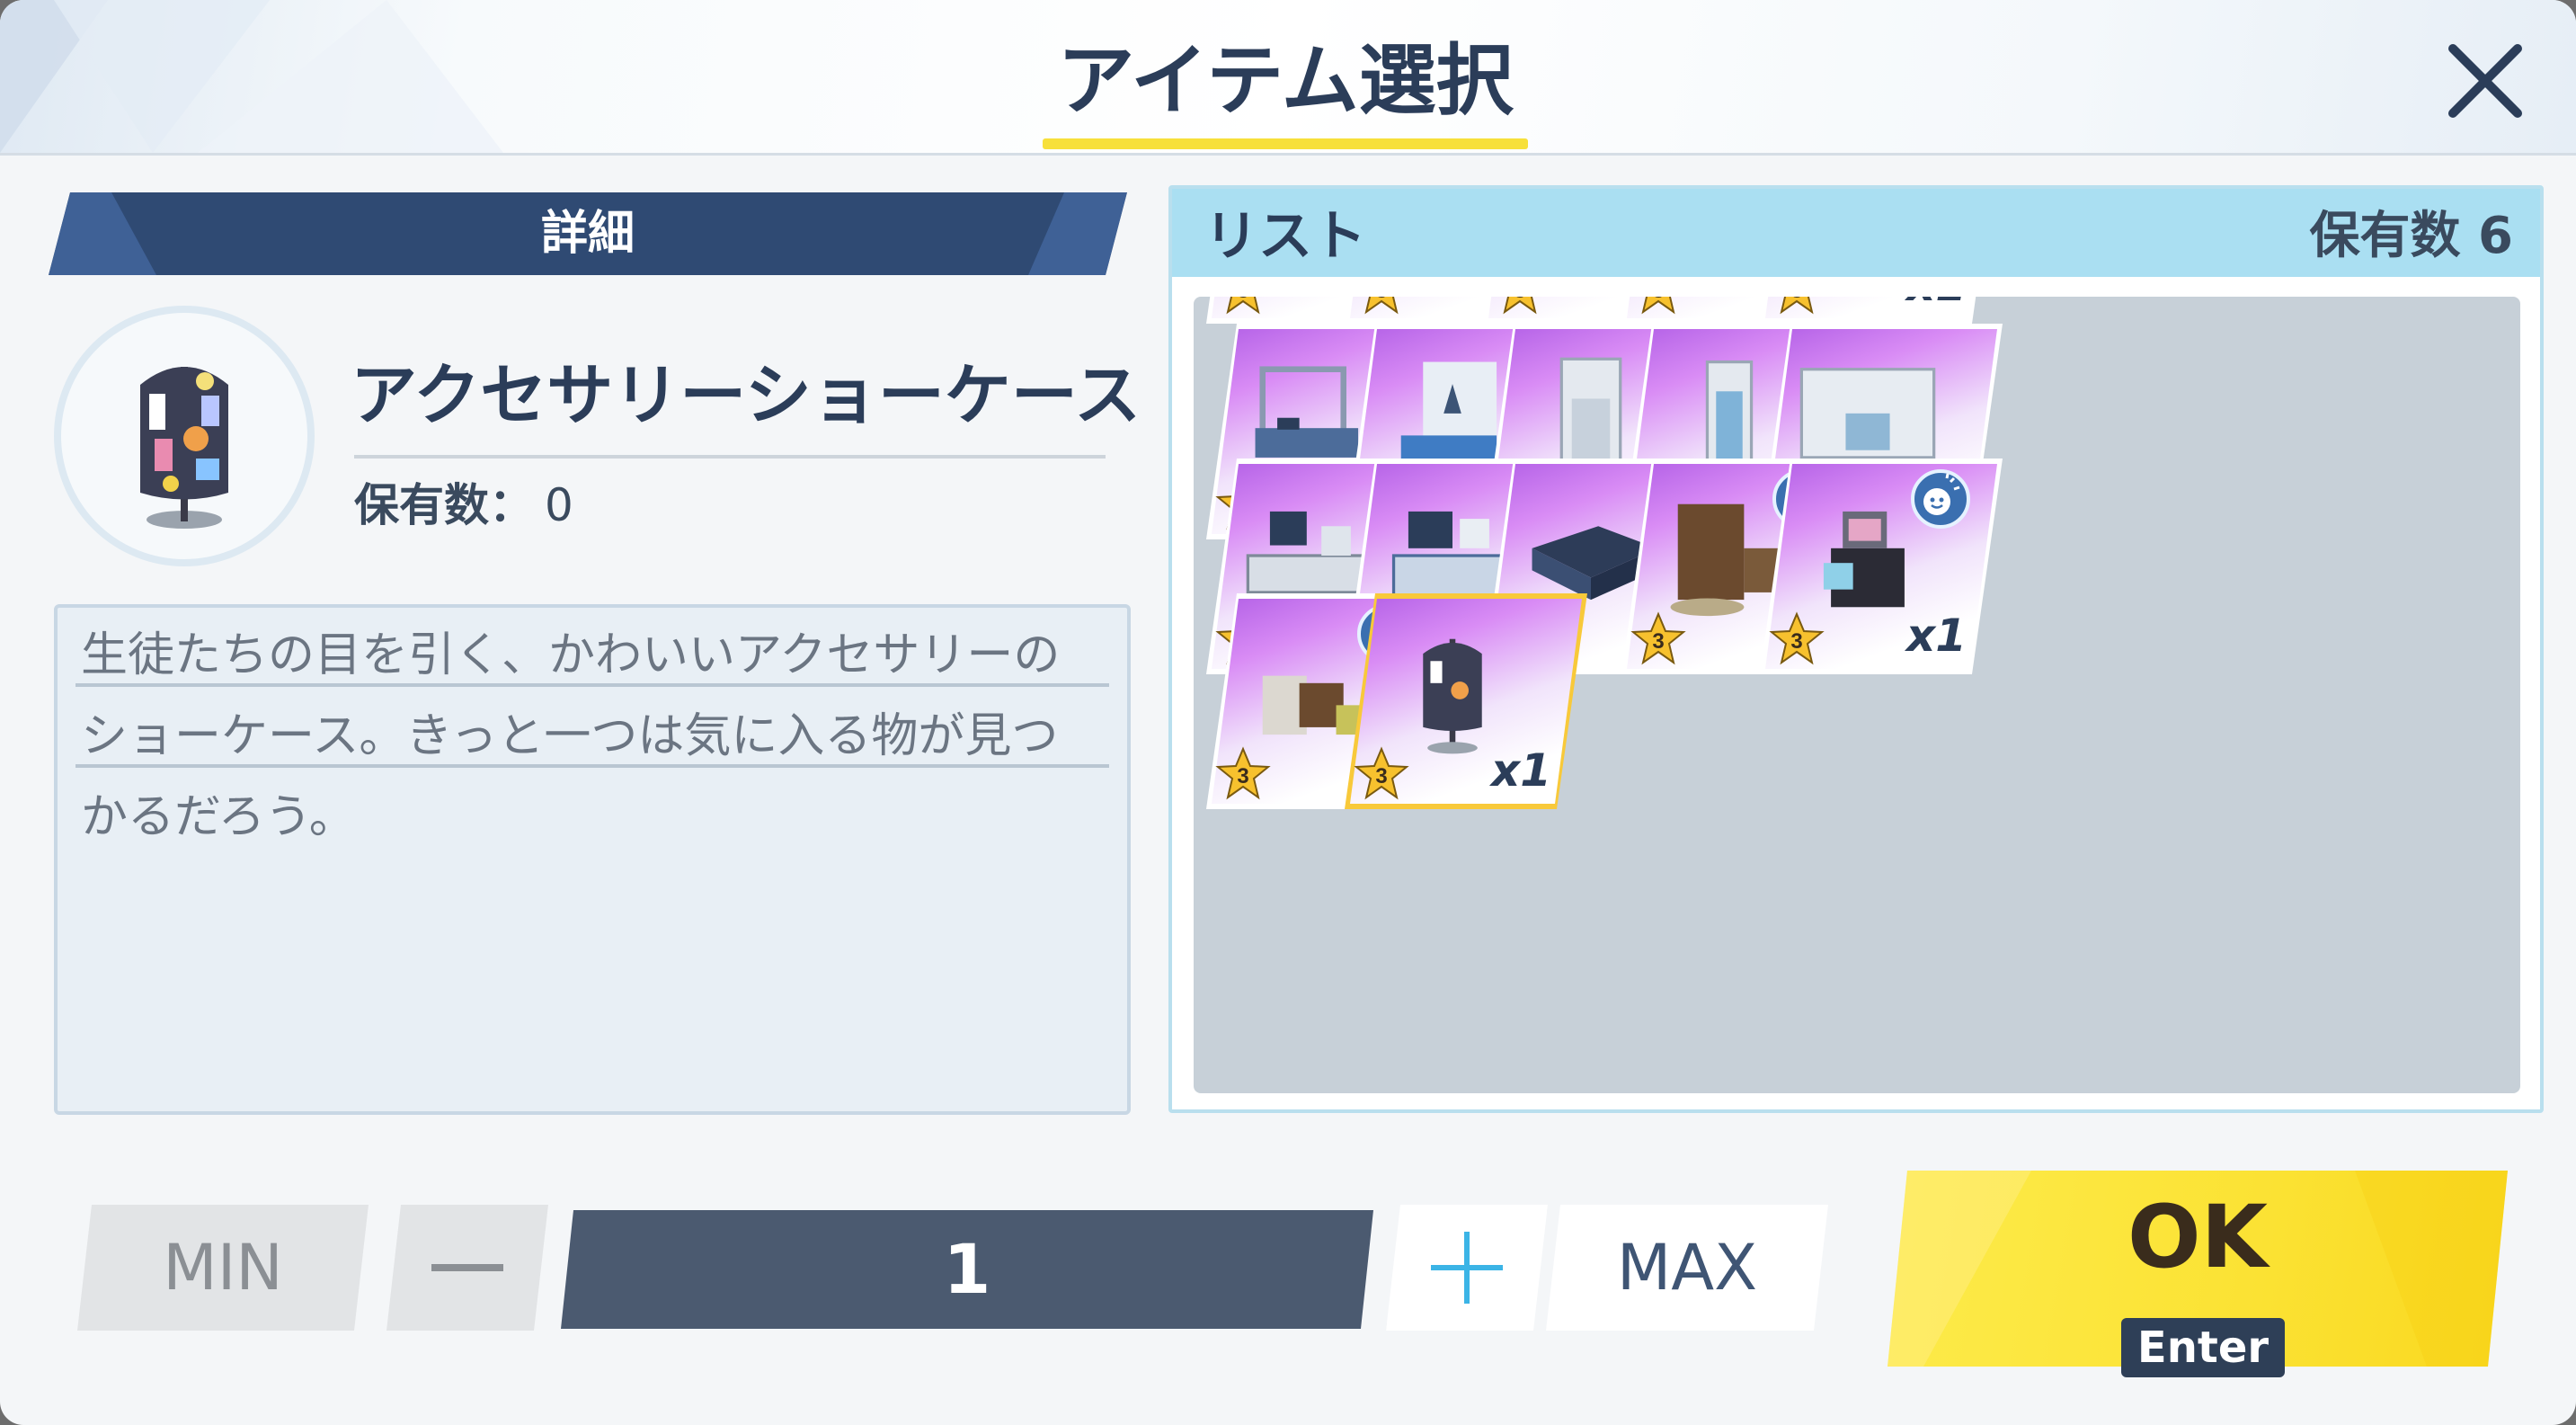  What do you see at coordinates (570, 736) in the screenshot?
I see `description-line: ショーケース。きっと一つは気に入る物が見つ` at bounding box center [570, 736].